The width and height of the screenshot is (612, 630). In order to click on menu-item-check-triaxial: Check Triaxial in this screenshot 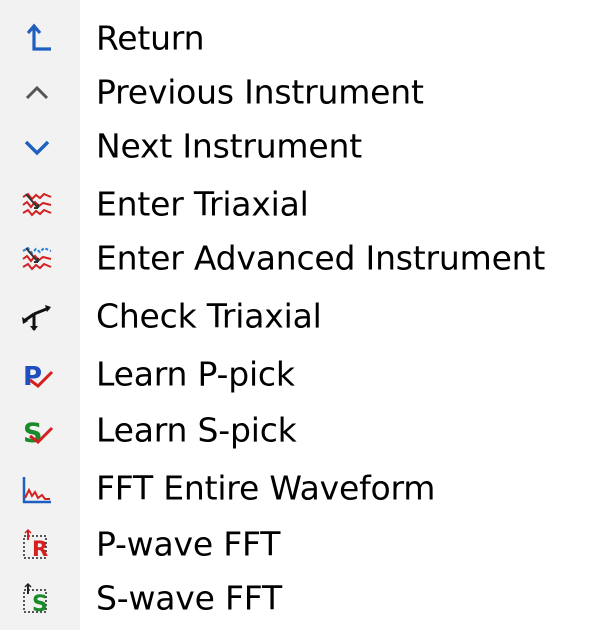, I will do `click(306, 317)`.